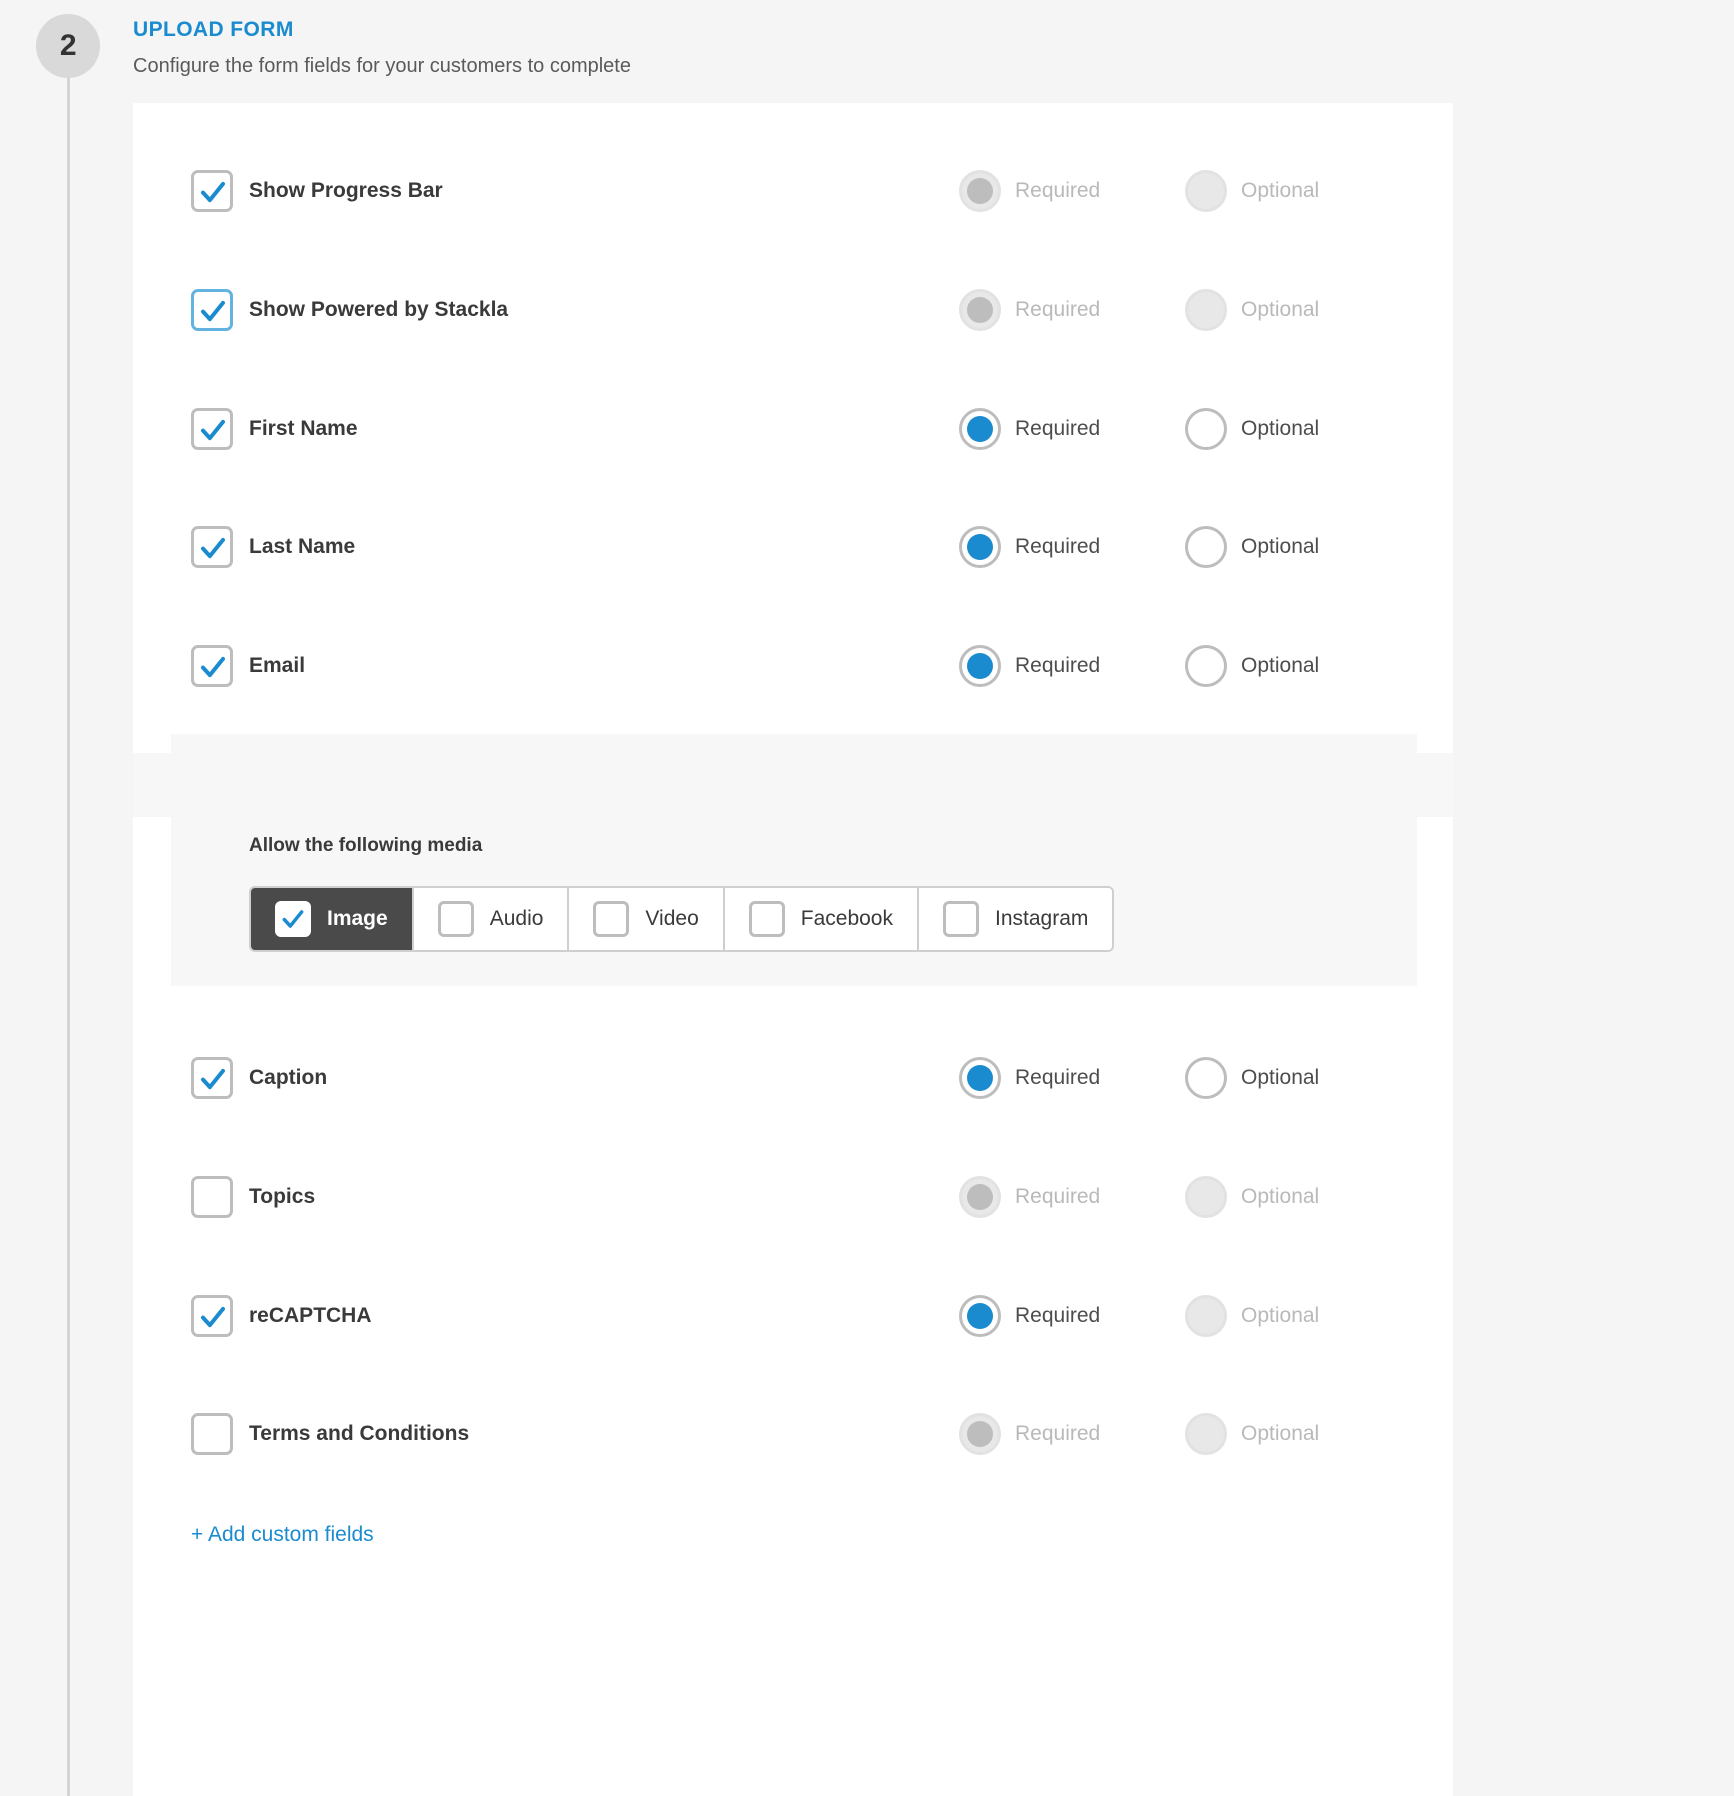 The height and width of the screenshot is (1796, 1734). I want to click on field-toggle: Terms and Conditions, so click(330, 1434).